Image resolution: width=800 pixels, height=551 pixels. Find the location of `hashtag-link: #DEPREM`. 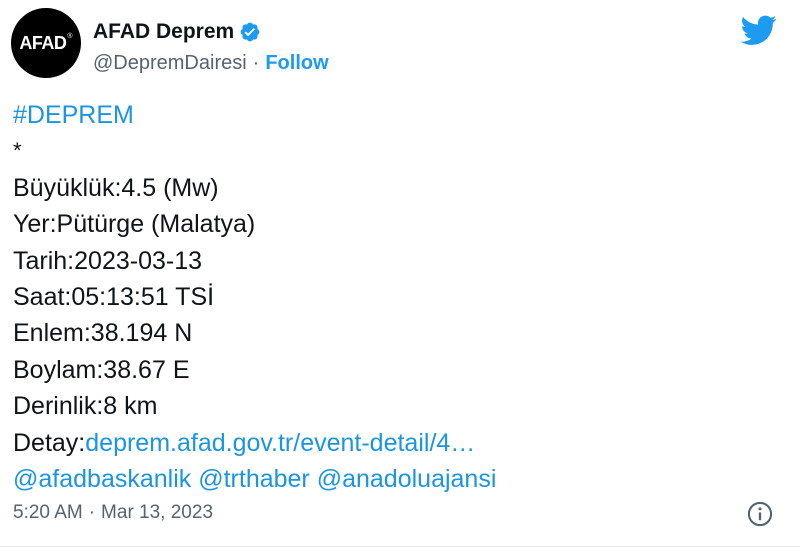

hashtag-link: #DEPREM is located at coordinates (398, 115).